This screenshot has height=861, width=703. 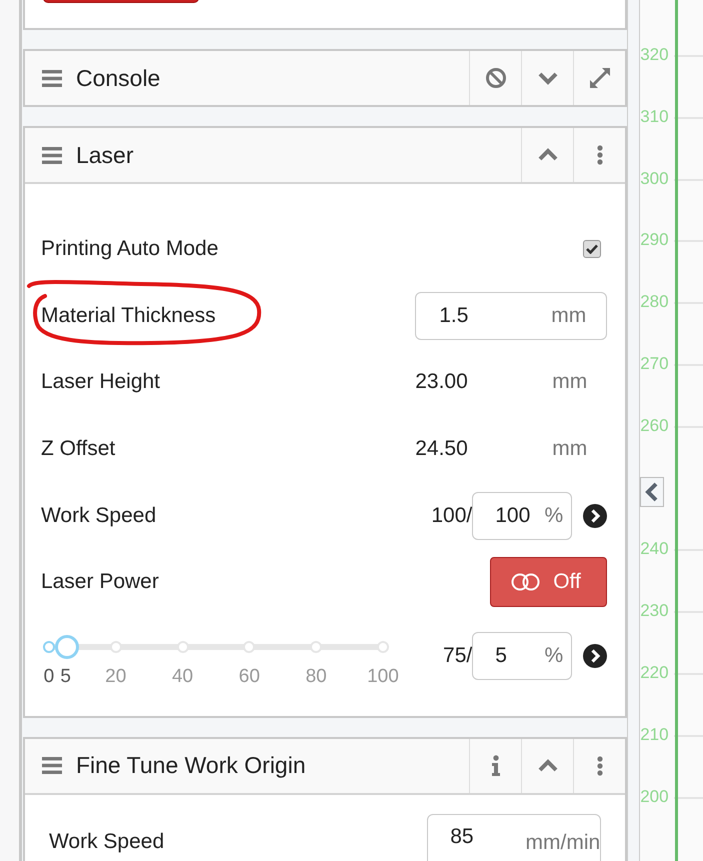 What do you see at coordinates (457, 656) in the screenshot?
I see `current-value: 75/` at bounding box center [457, 656].